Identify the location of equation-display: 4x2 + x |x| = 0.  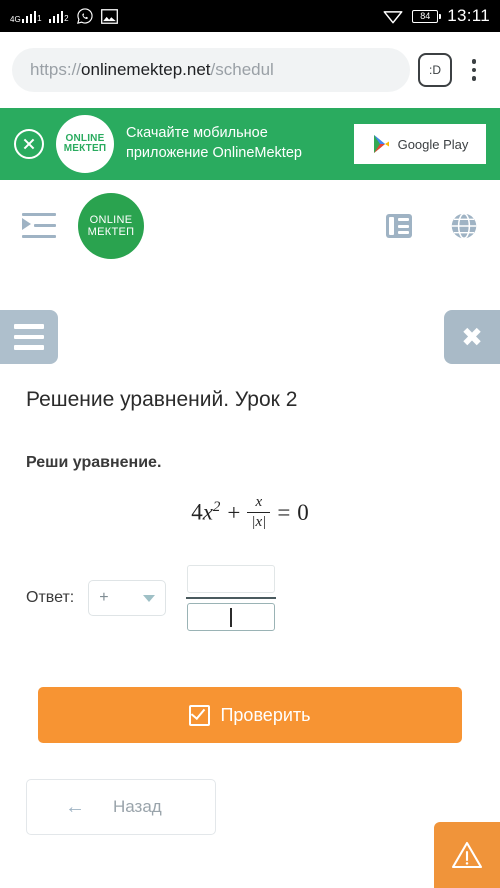
(250, 512).